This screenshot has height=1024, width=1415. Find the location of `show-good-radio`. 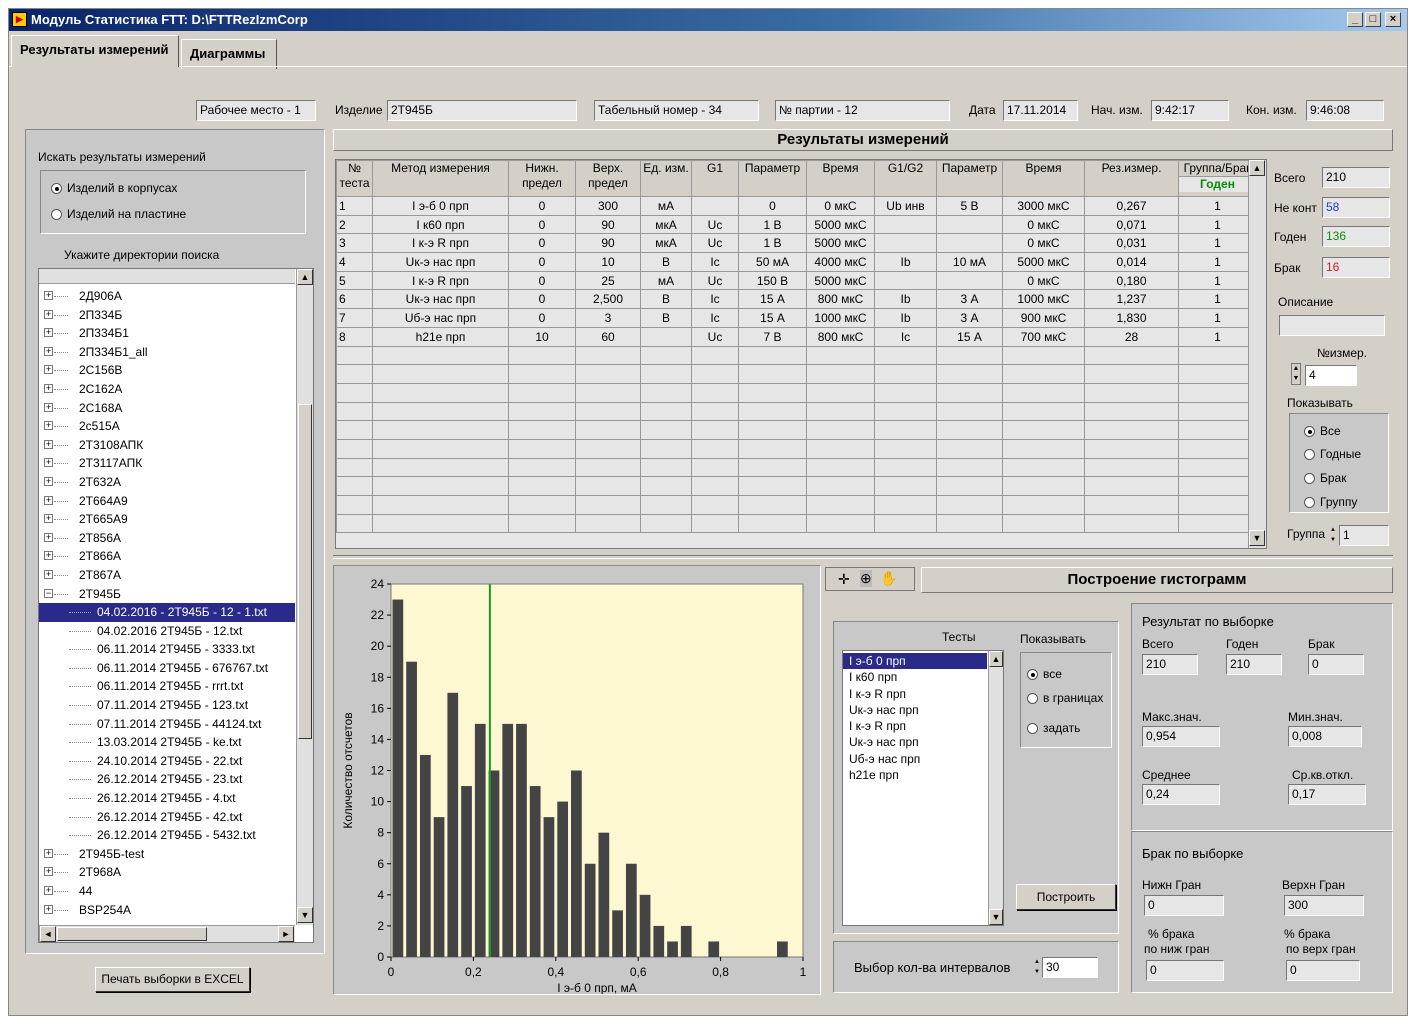

show-good-radio is located at coordinates (1309, 454).